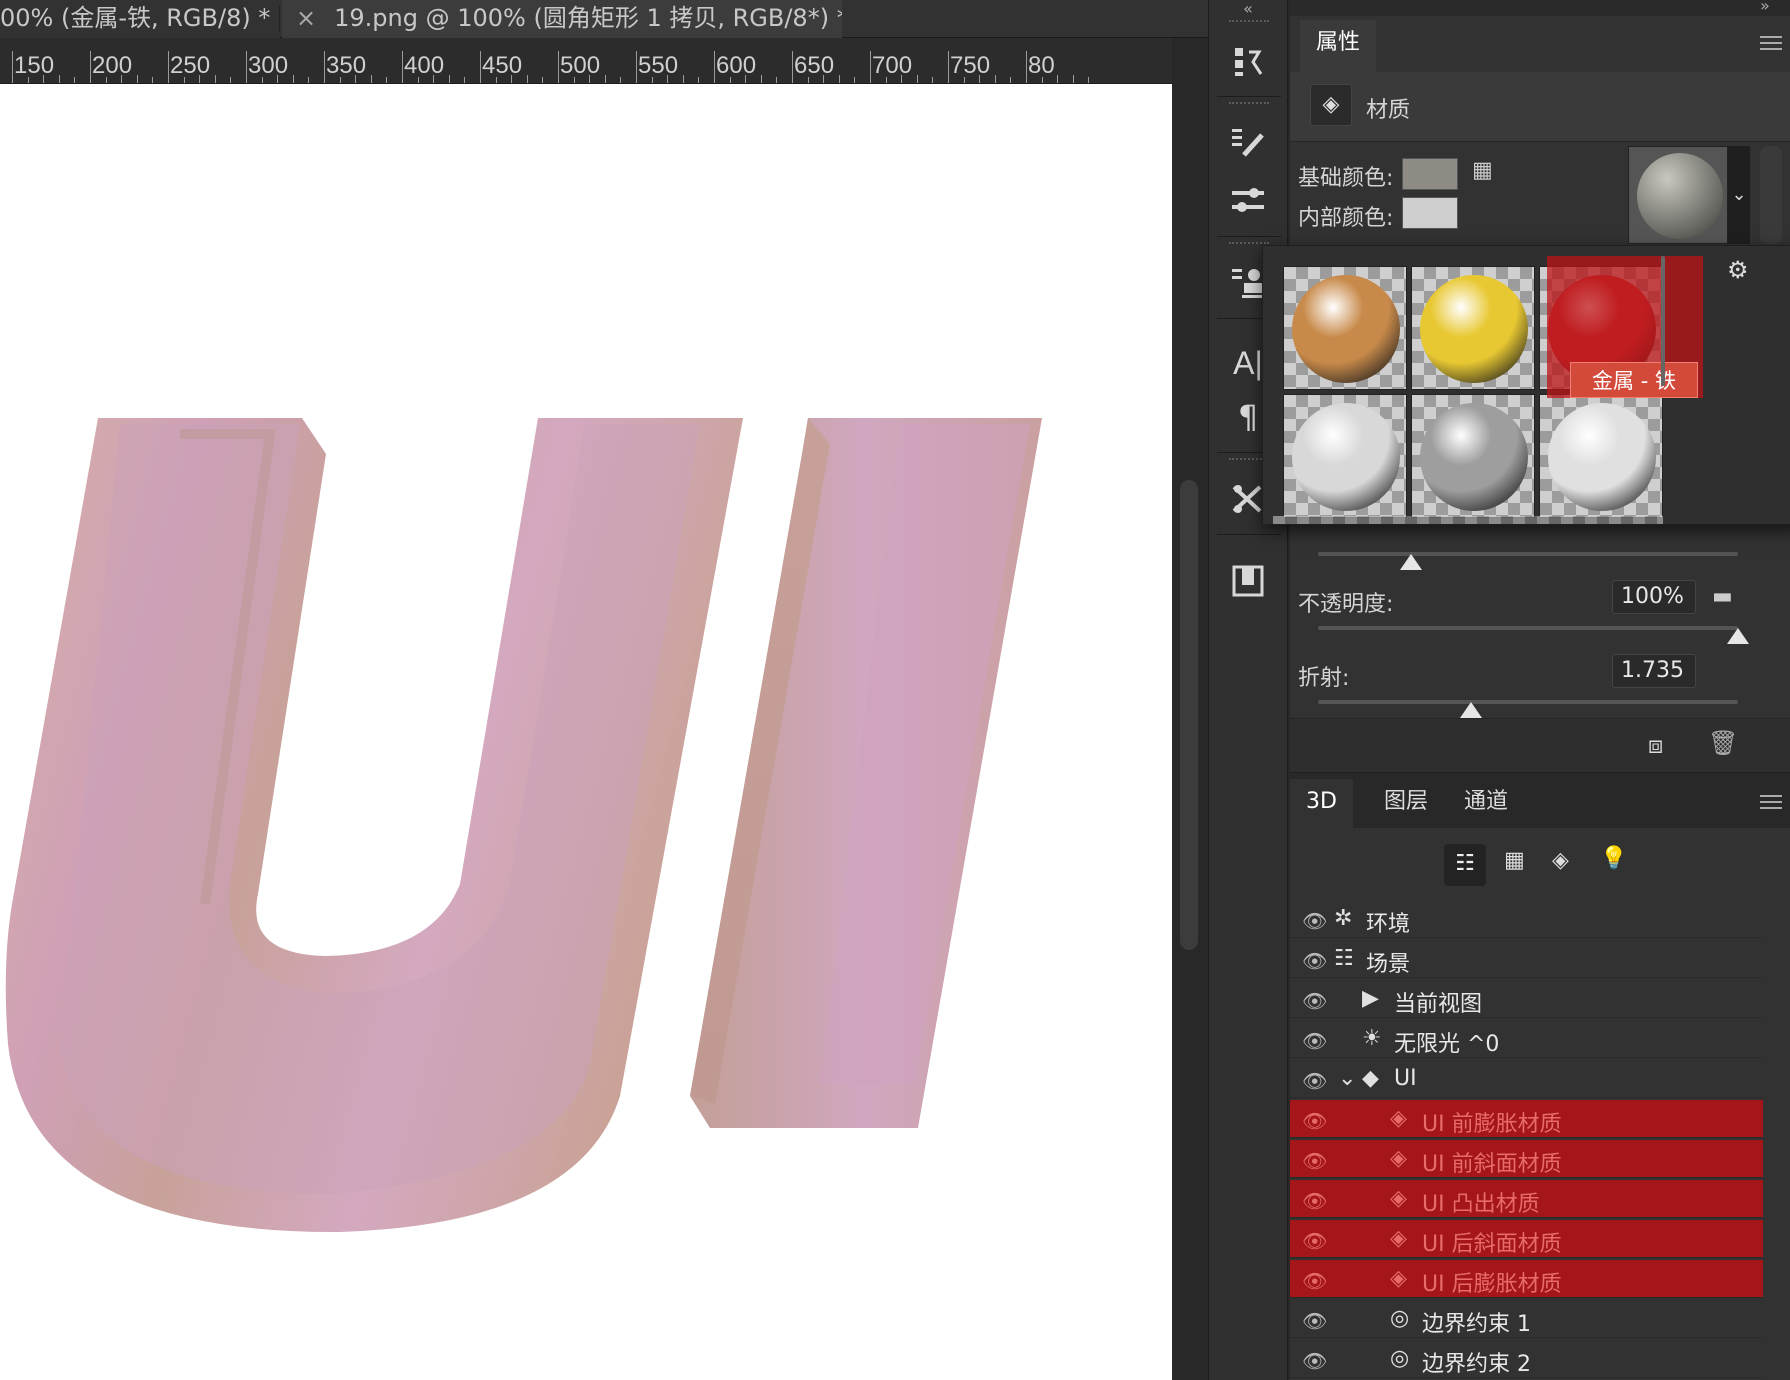 The image size is (1790, 1380). I want to click on material-icon: ◈, so click(1398, 1238).